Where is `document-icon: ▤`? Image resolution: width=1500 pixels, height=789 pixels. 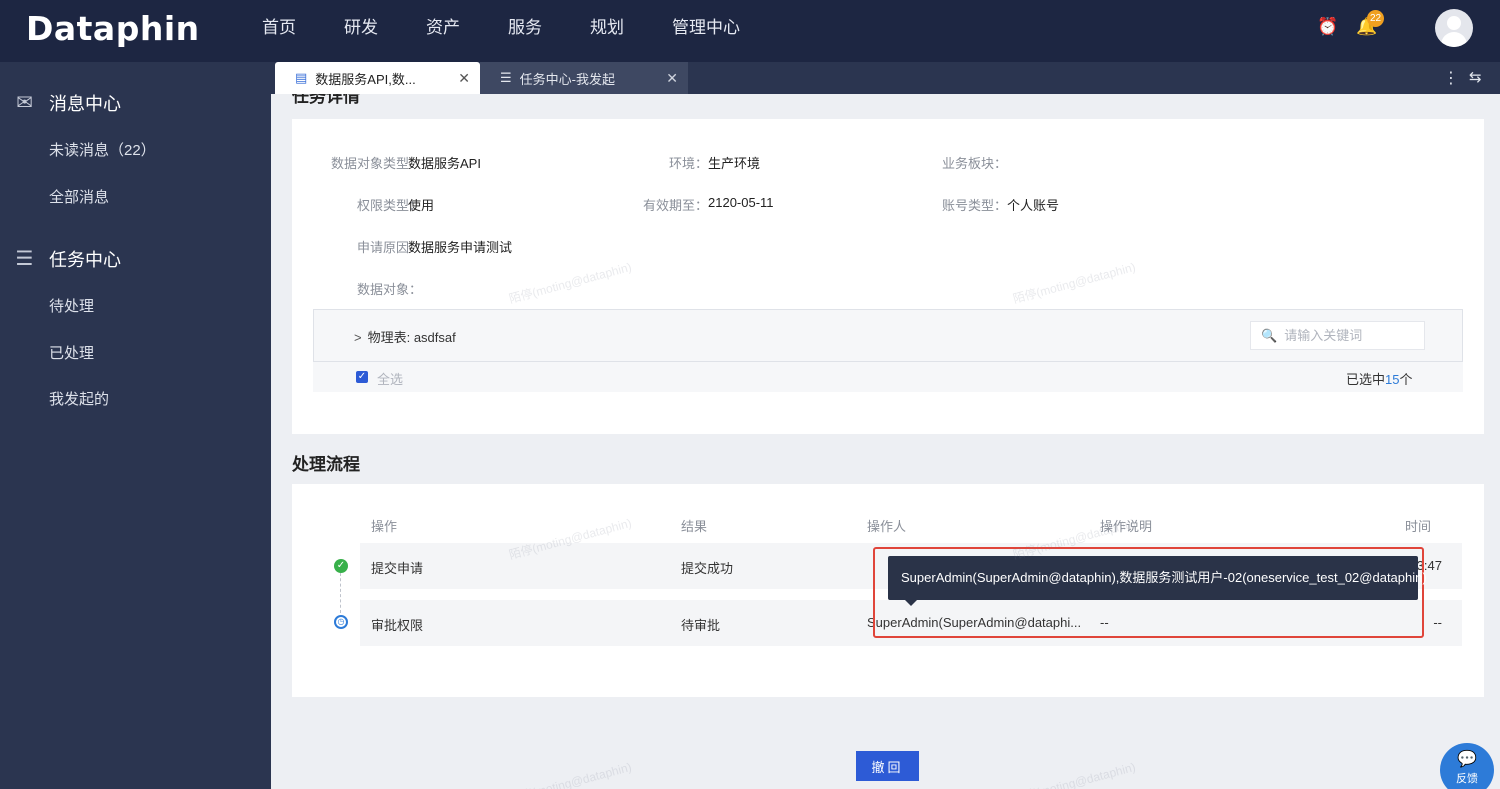 document-icon: ▤ is located at coordinates (301, 77).